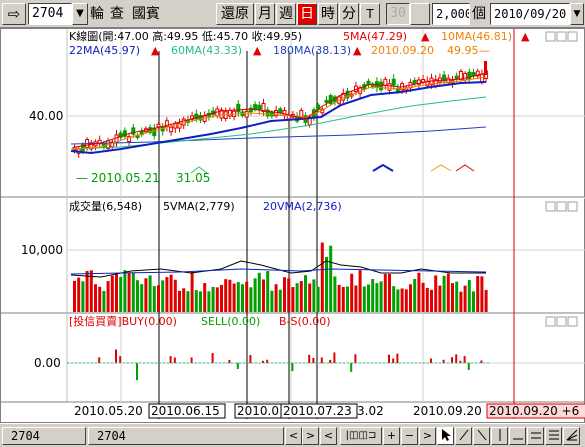  Describe the element at coordinates (290, 365) in the screenshot. I see `inst-bars` at that location.